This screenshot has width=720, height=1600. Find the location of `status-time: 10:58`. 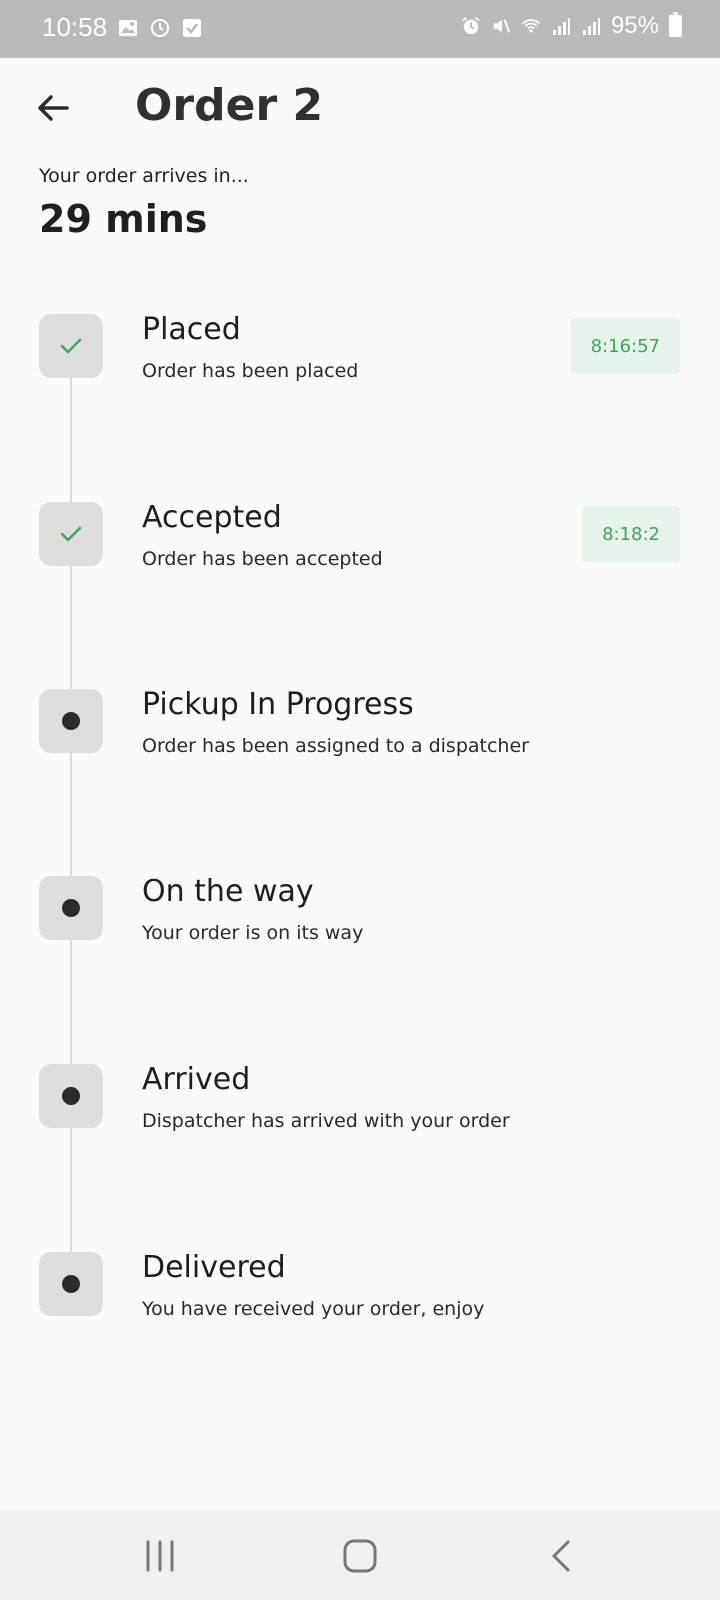

status-time: 10:58 is located at coordinates (75, 27).